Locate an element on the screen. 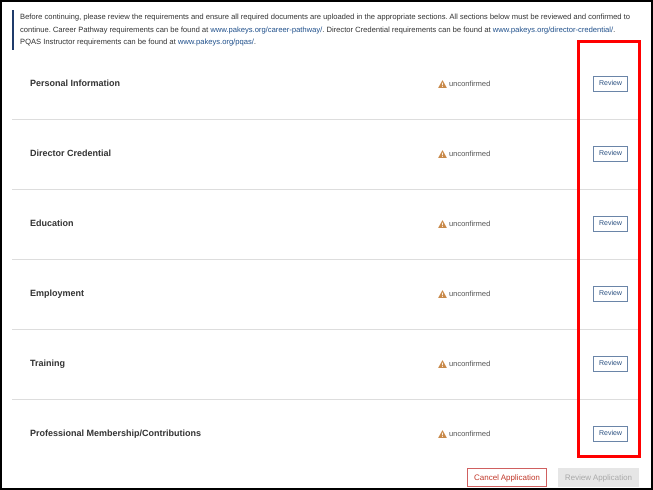  section-title: Education is located at coordinates (52, 223).